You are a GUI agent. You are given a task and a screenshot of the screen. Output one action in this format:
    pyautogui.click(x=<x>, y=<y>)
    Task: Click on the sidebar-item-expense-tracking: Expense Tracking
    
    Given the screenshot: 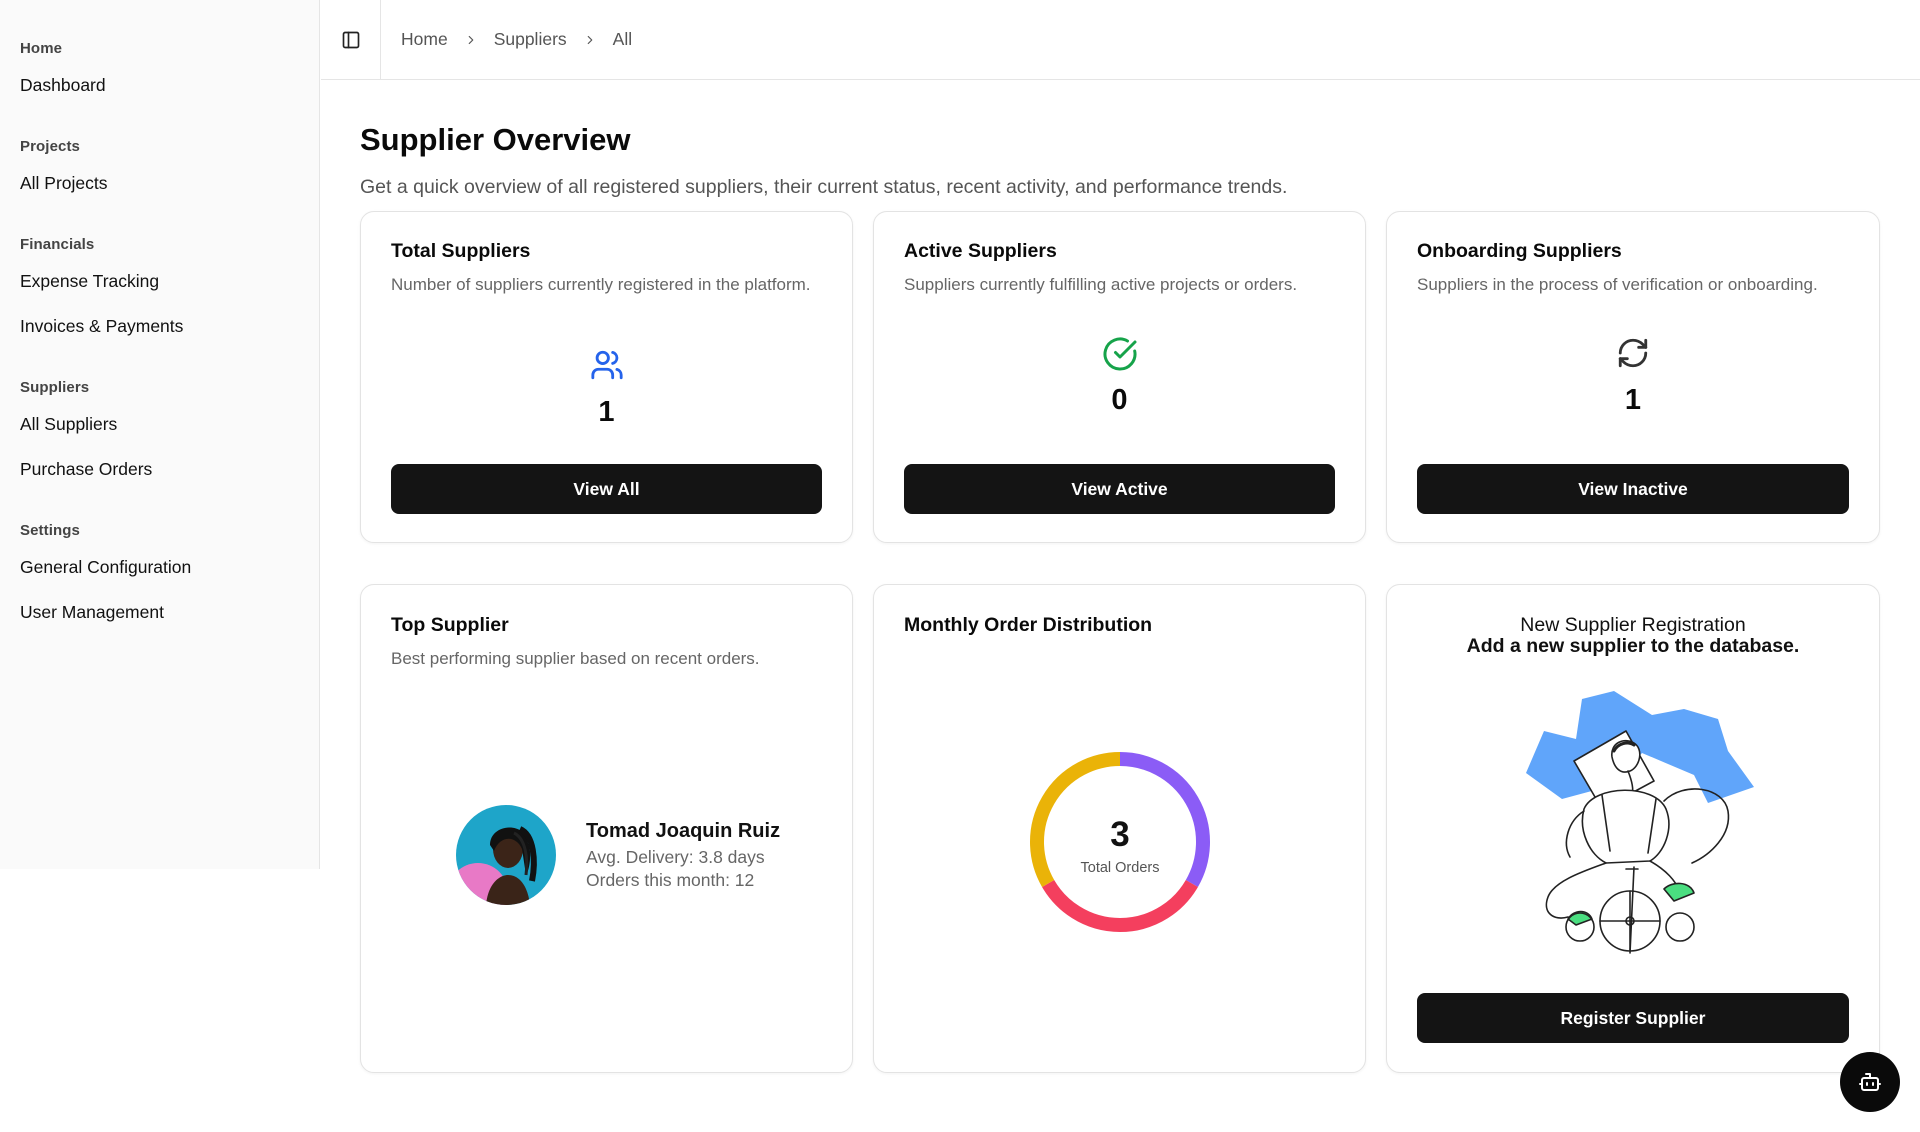 What is the action you would take?
    pyautogui.click(x=159, y=281)
    